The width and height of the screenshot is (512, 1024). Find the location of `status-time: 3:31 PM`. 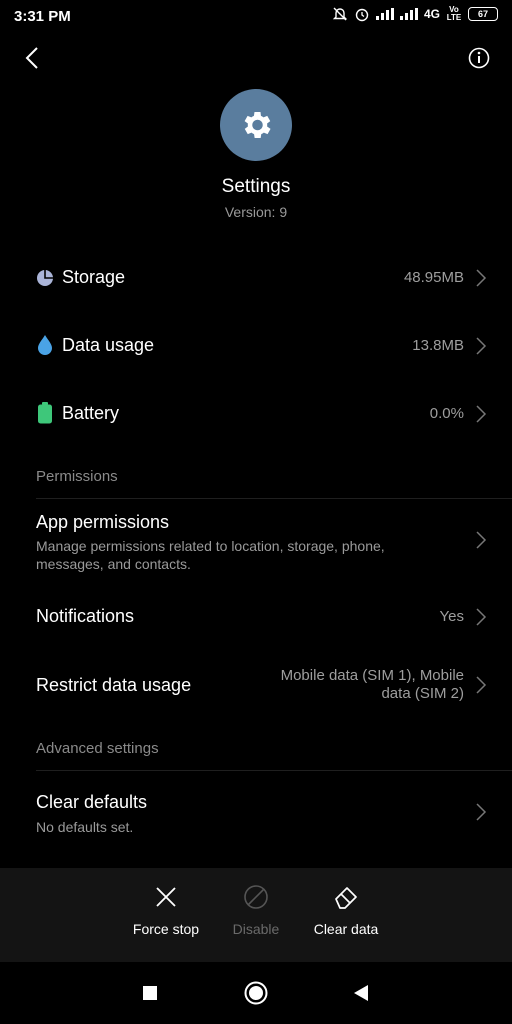

status-time: 3:31 PM is located at coordinates (42, 16).